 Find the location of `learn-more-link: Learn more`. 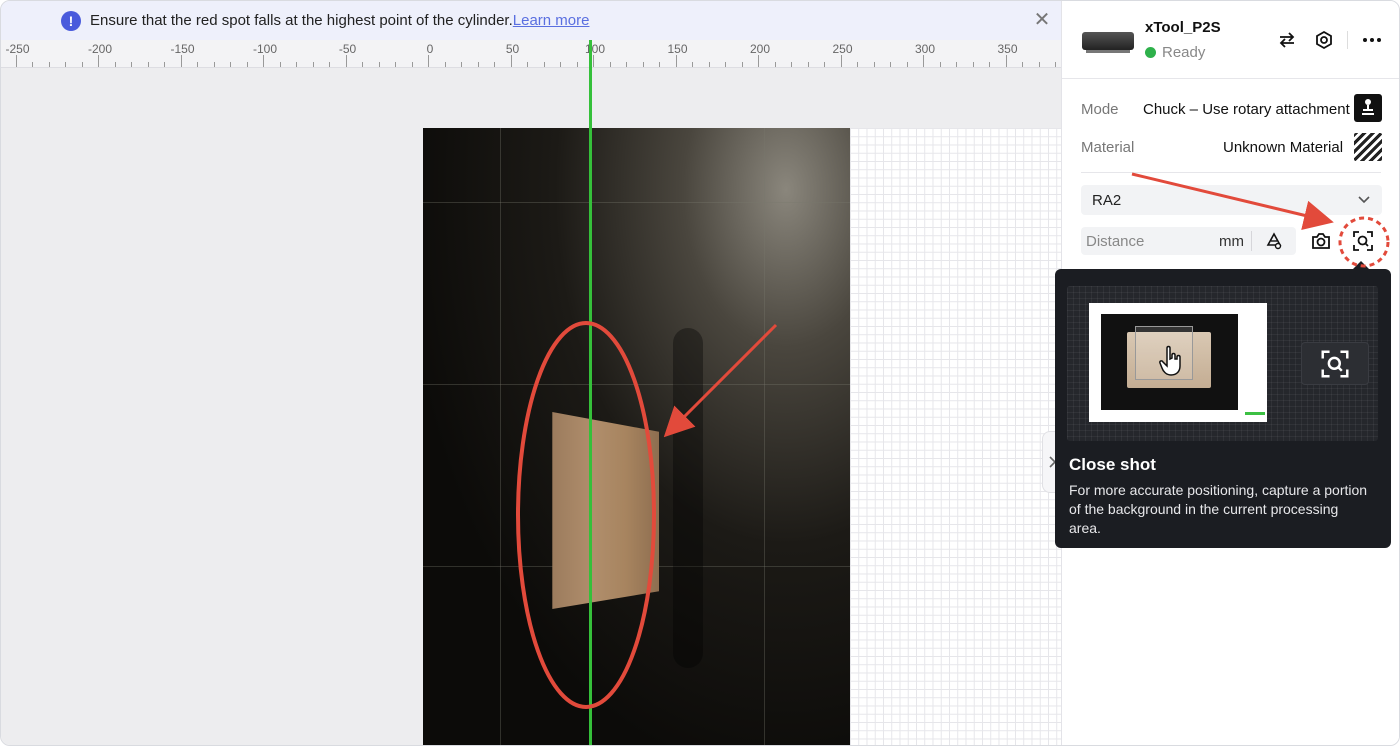

learn-more-link: Learn more is located at coordinates (551, 20).